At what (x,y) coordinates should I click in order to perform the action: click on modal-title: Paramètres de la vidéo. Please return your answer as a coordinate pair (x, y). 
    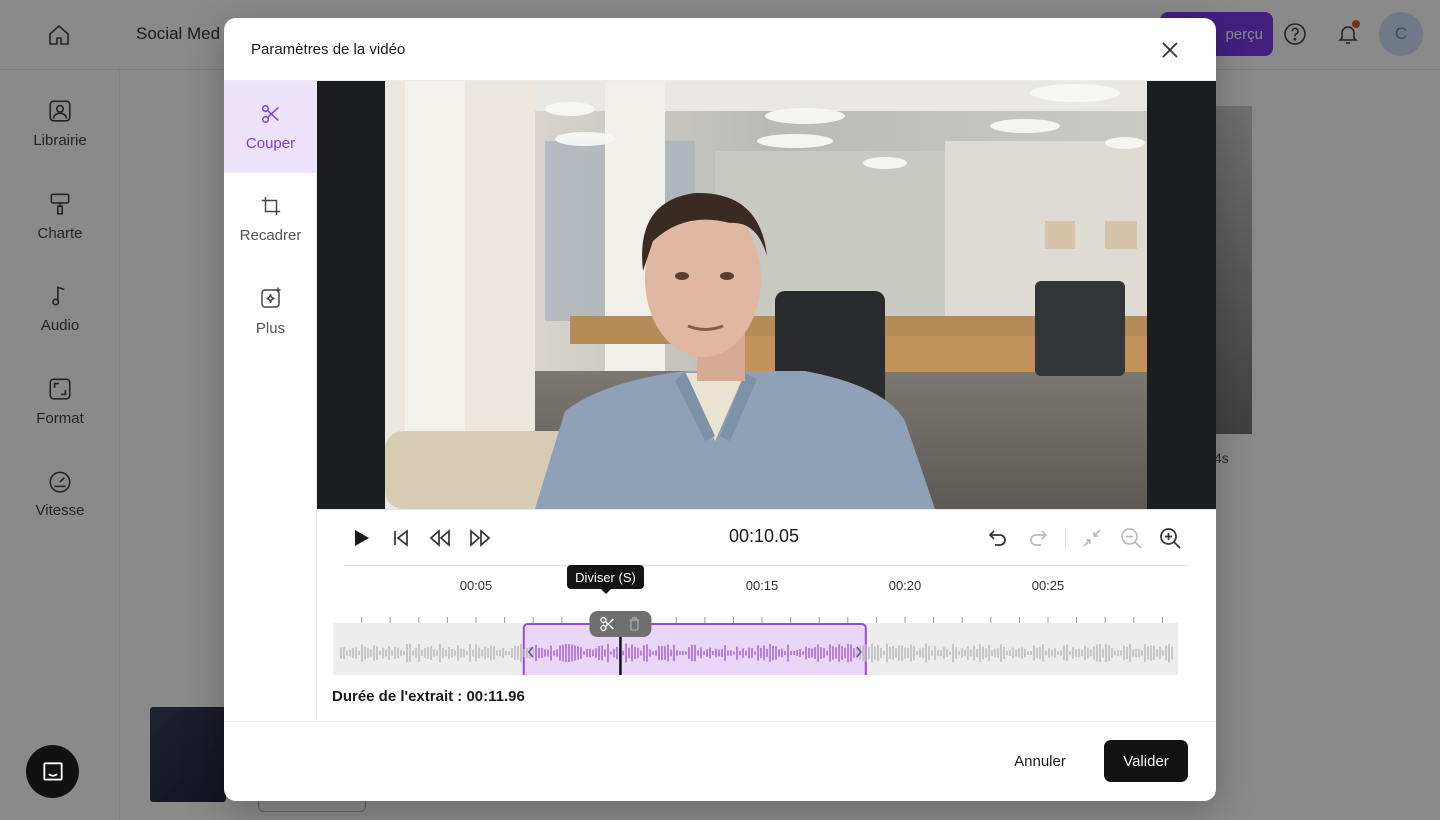
    Looking at the image, I should click on (328, 49).